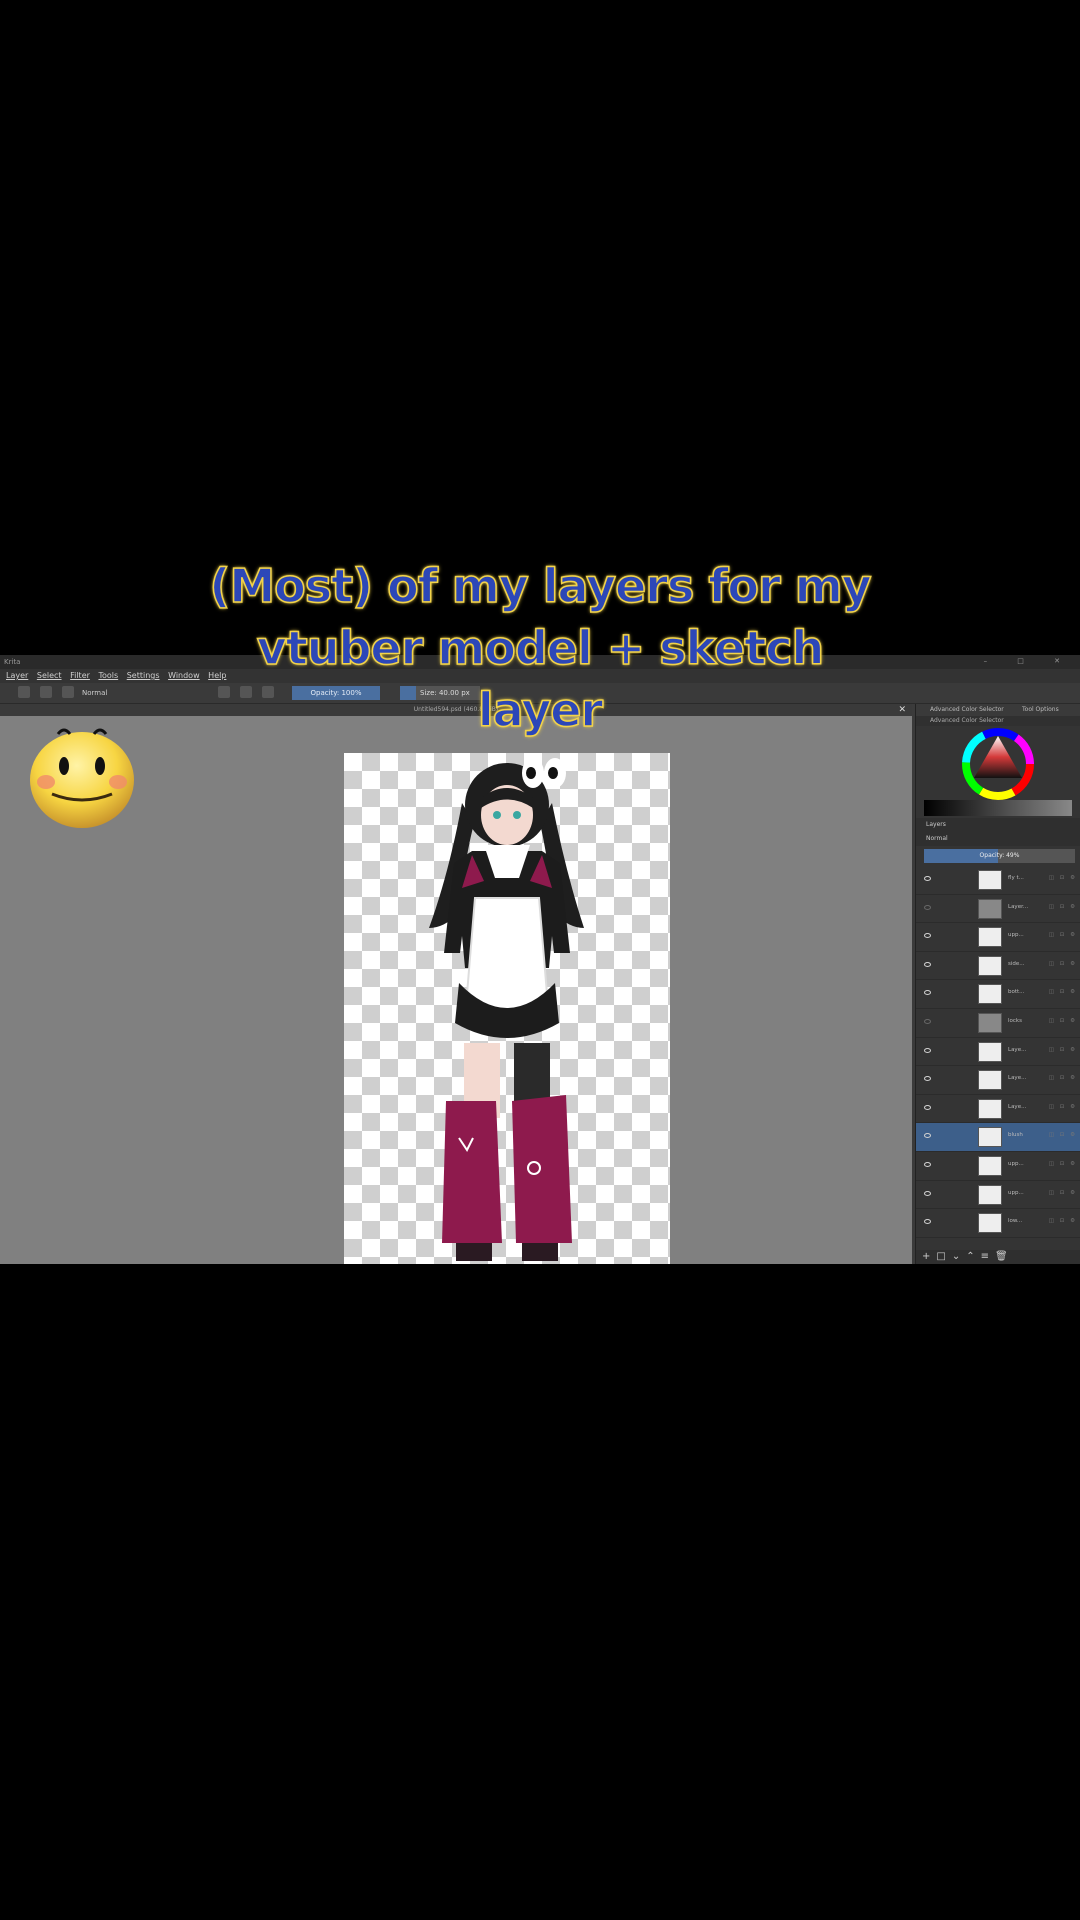  I want to click on delete-layer-icon: 🗑, so click(1004, 1256).